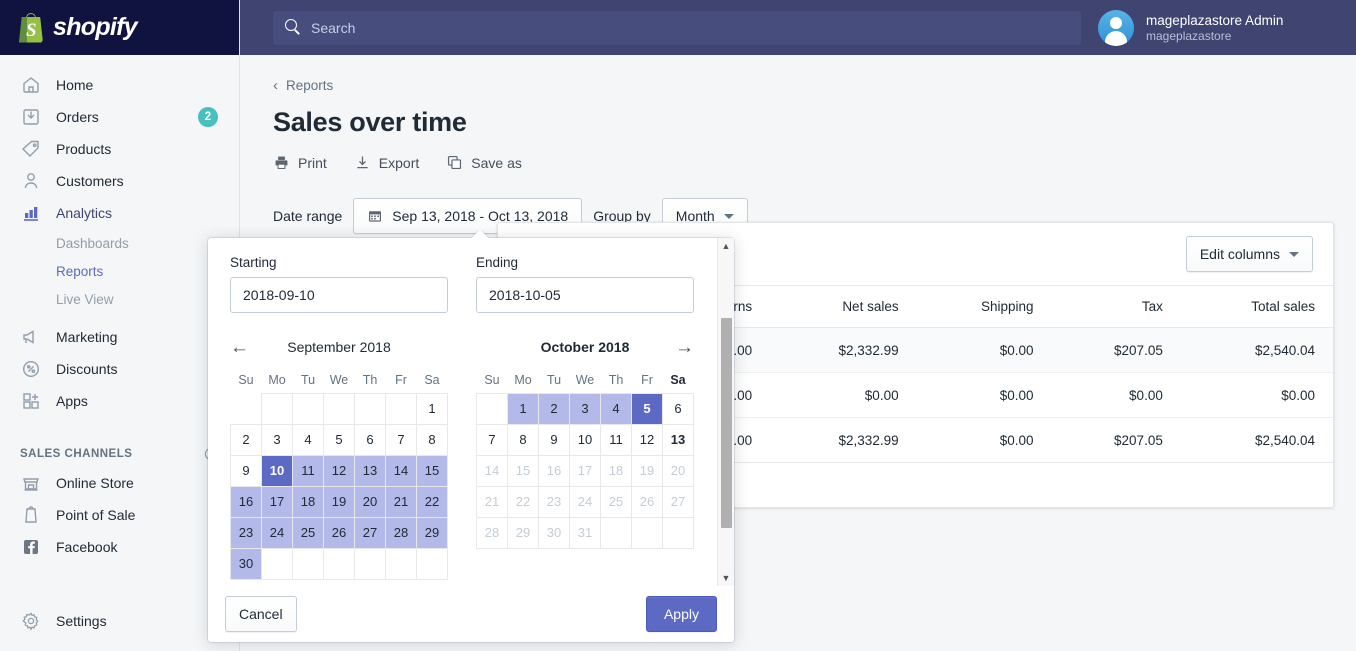 Image resolution: width=1356 pixels, height=651 pixels. What do you see at coordinates (246, 532) in the screenshot?
I see `calendar-day-23: 23` at bounding box center [246, 532].